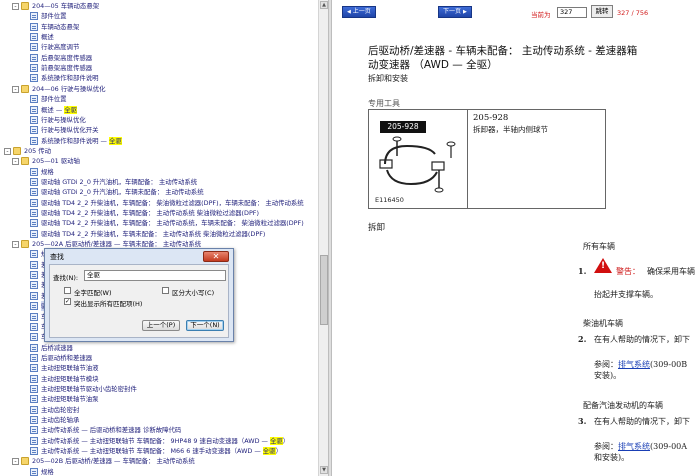 This screenshot has width=700, height=476. I want to click on tool-illustration-icon, so click(417, 164).